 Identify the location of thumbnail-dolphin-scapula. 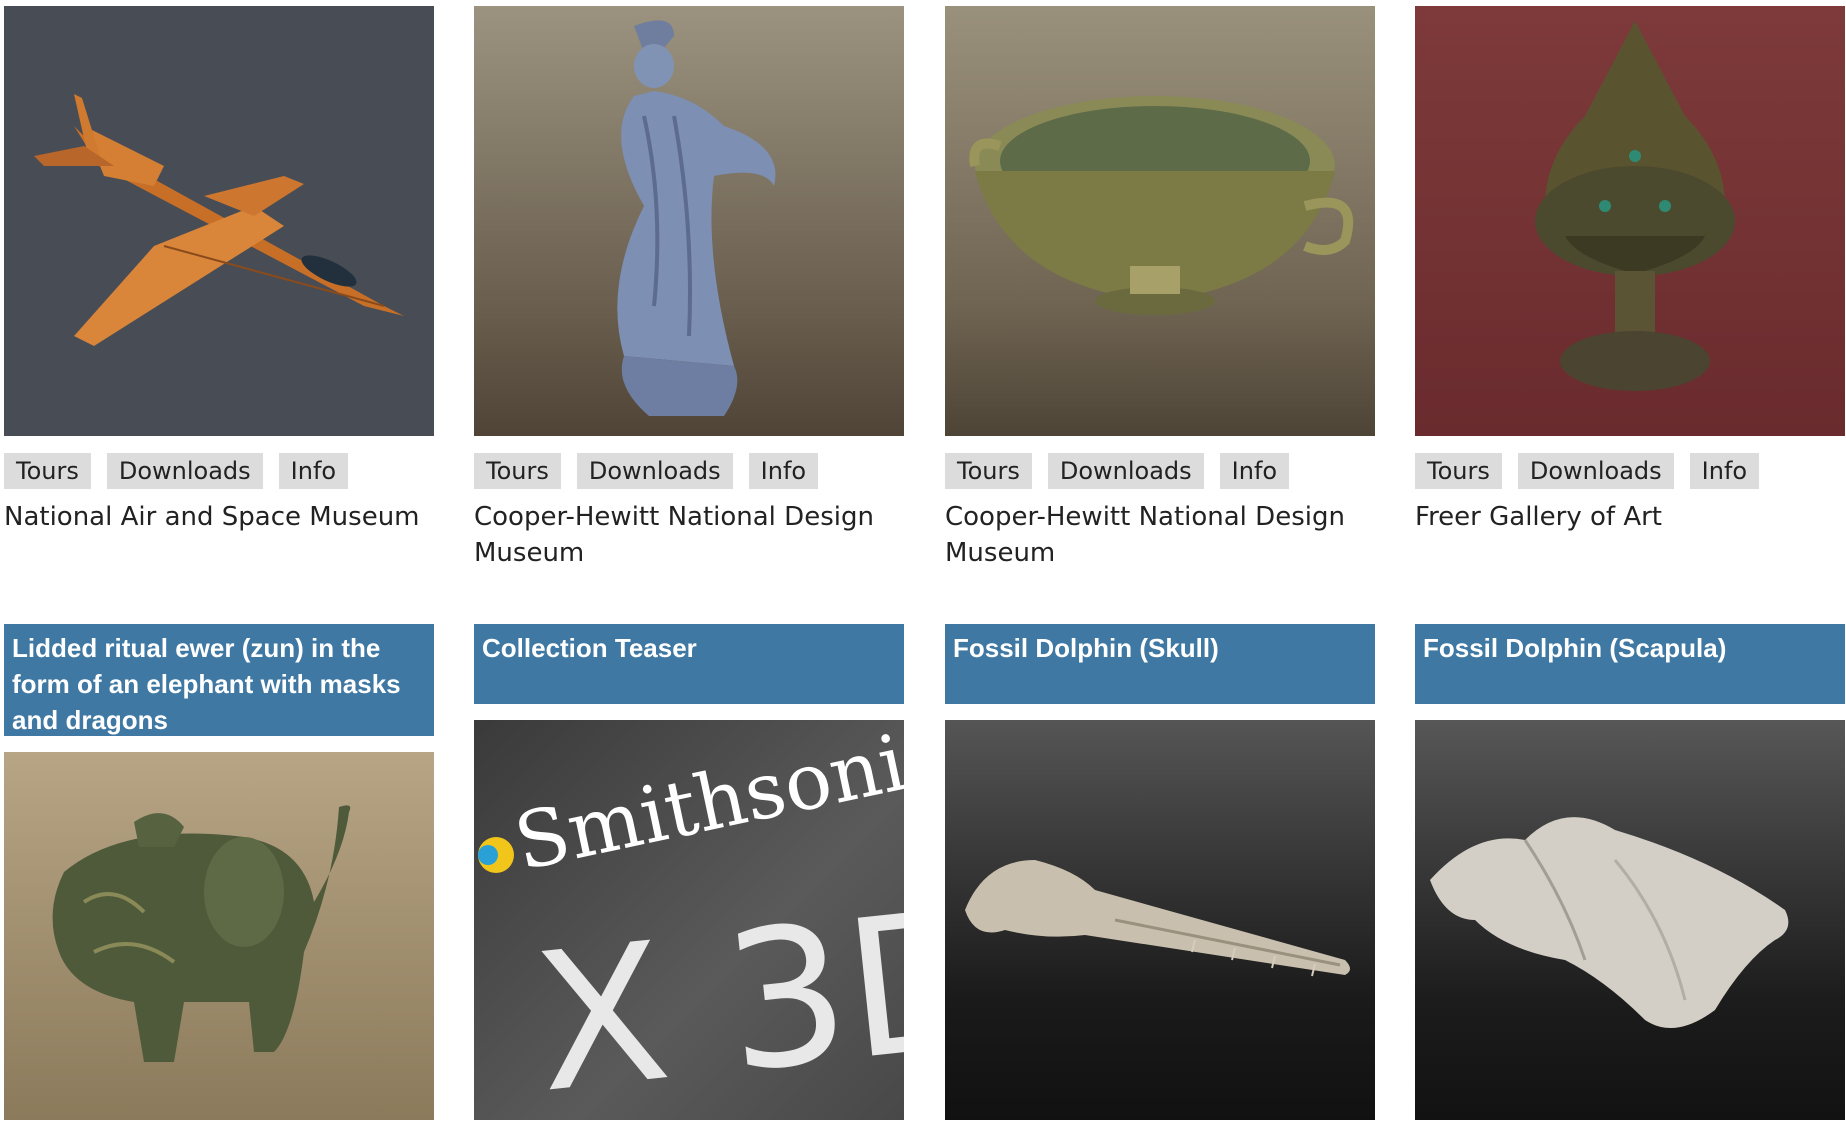
(1630, 920).